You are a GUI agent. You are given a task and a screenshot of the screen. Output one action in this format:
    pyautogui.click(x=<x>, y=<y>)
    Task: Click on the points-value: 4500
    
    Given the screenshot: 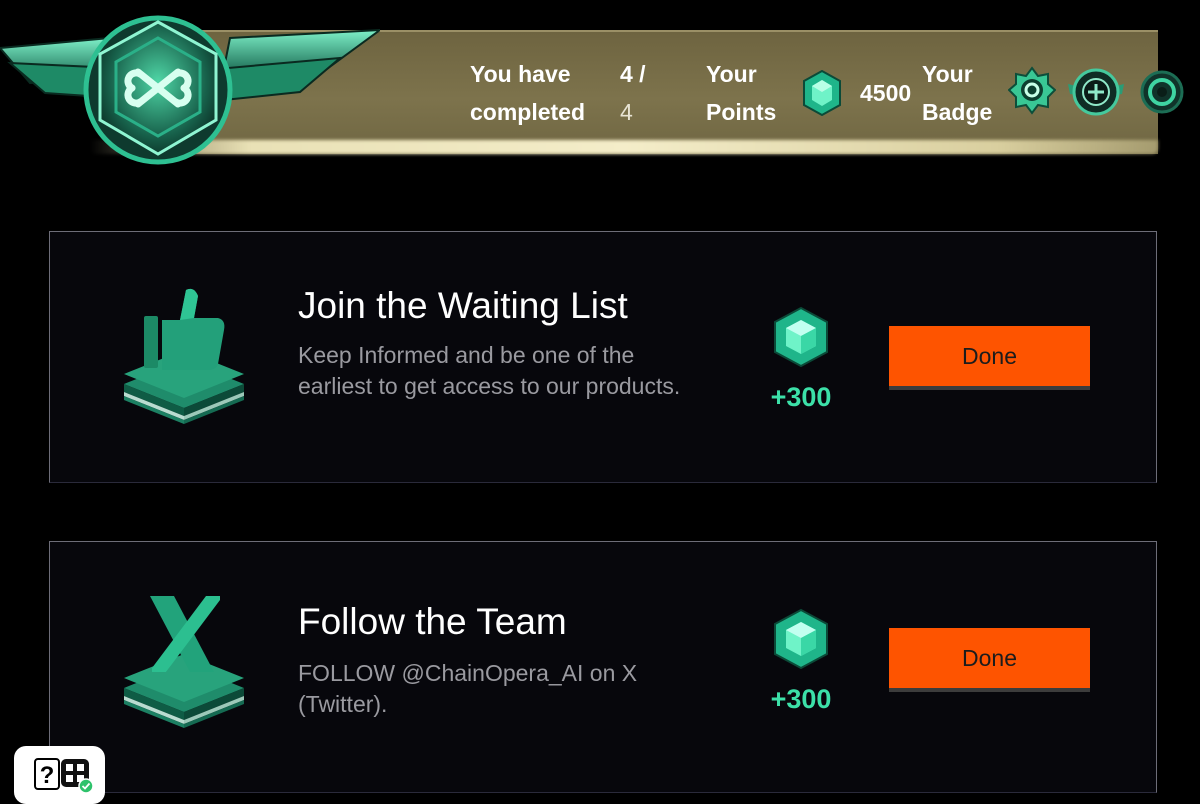 What is the action you would take?
    pyautogui.click(x=886, y=93)
    